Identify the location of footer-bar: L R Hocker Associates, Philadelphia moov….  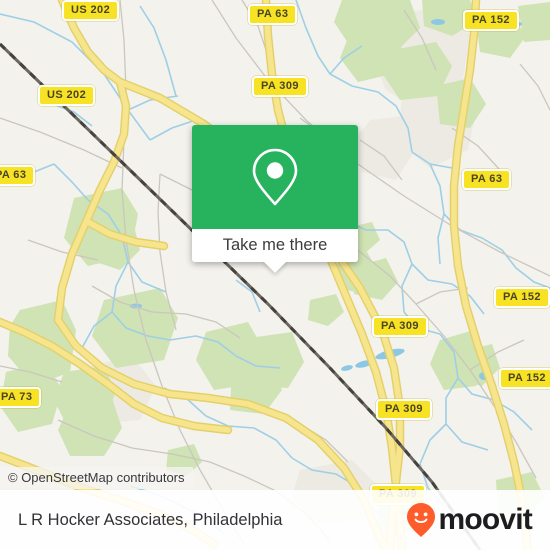
(275, 520).